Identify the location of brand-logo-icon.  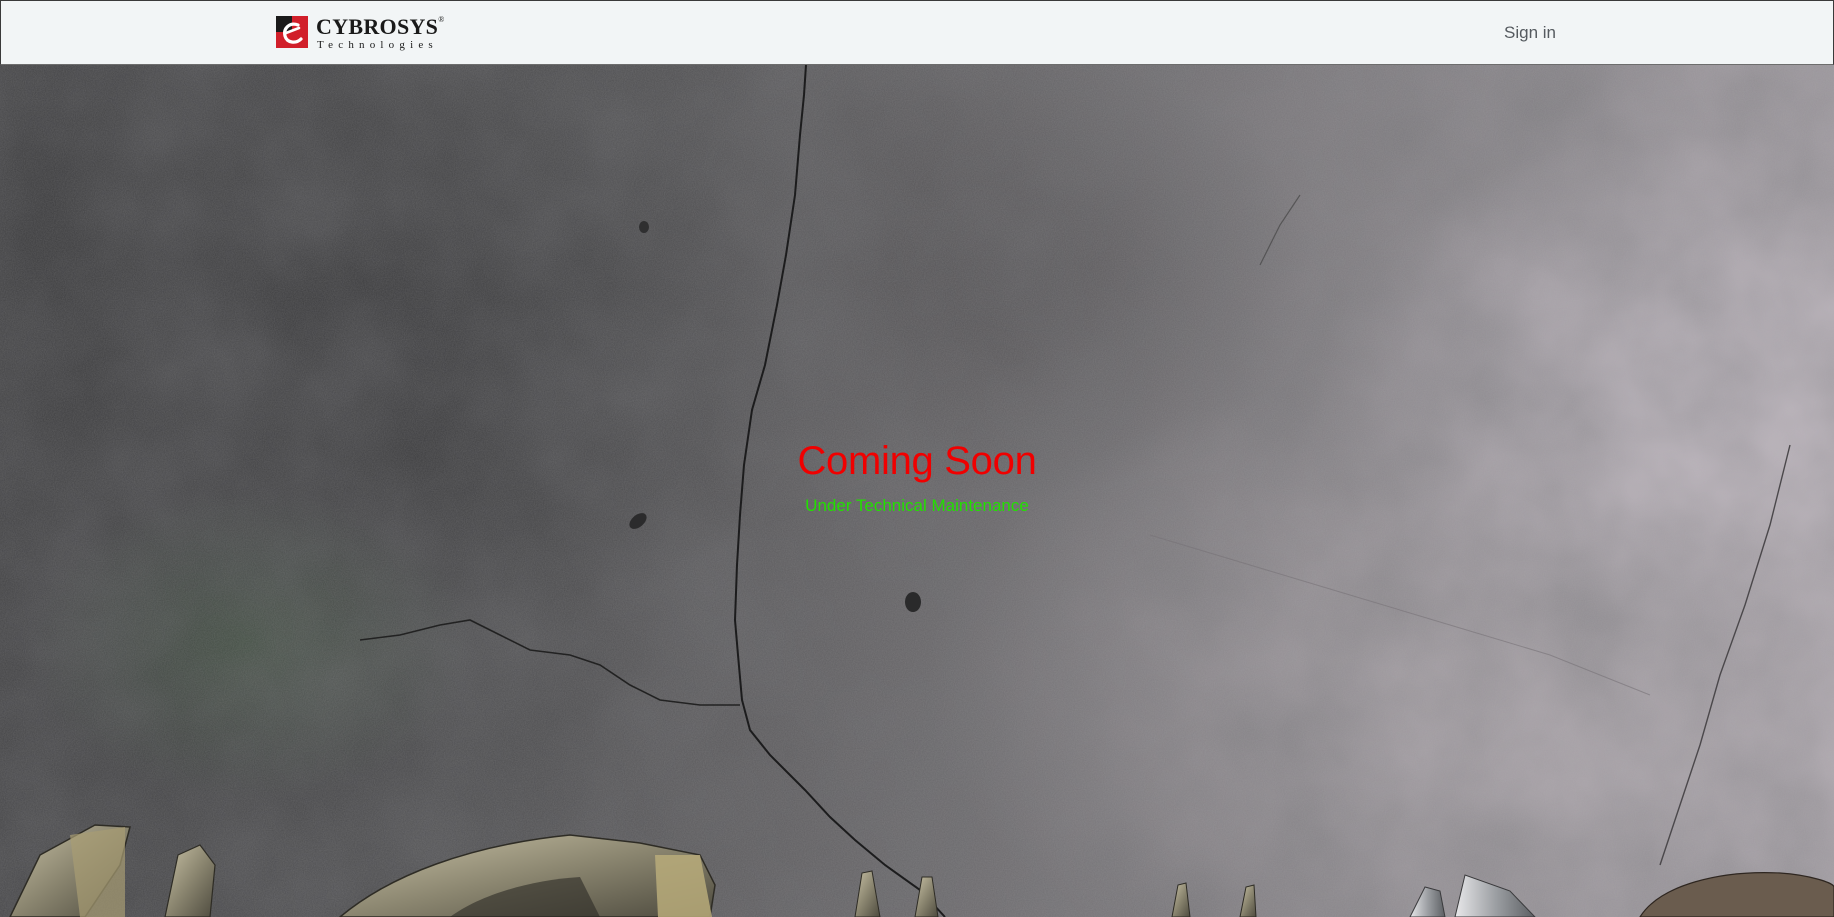
(292, 32).